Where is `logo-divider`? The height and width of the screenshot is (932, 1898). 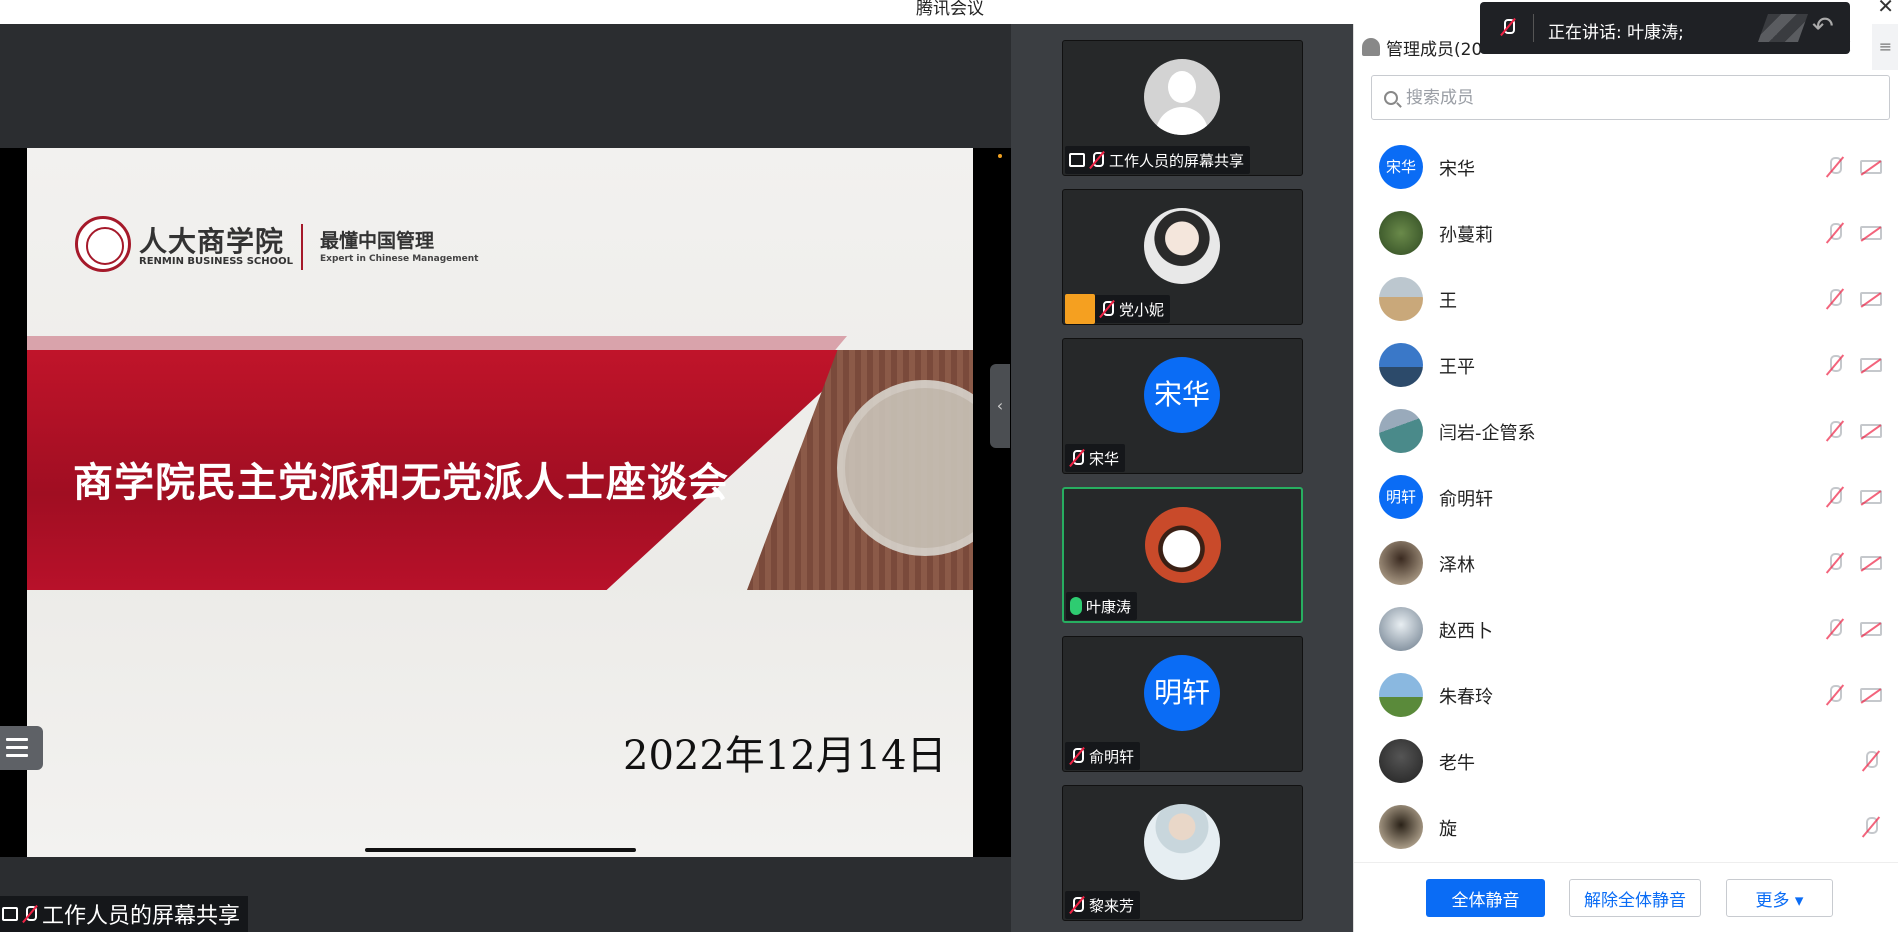 logo-divider is located at coordinates (302, 247).